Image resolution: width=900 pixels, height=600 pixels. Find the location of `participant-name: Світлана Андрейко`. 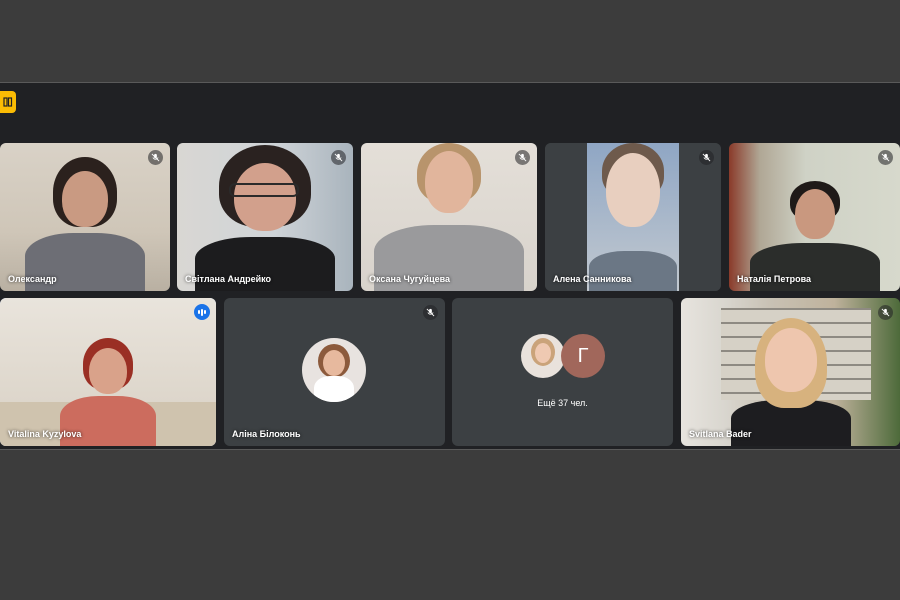

participant-name: Світлана Андрейко is located at coordinates (228, 279).